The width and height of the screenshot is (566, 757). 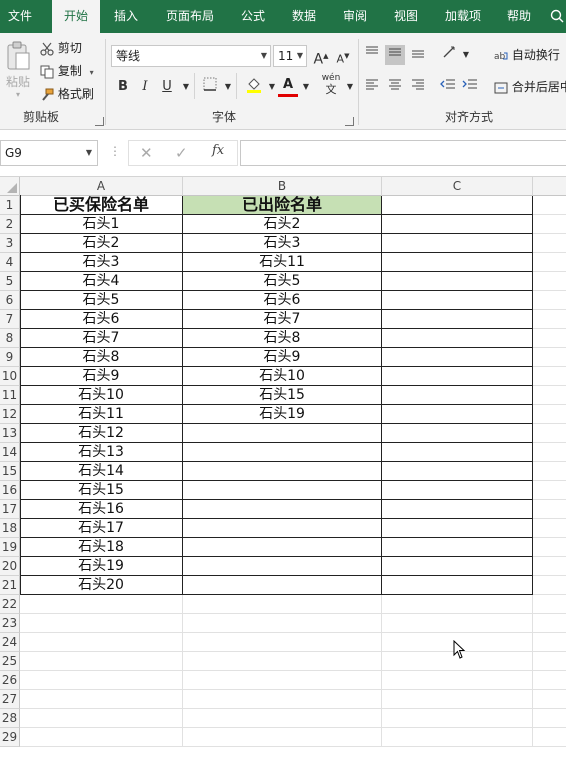 I want to click on cell-b28, so click(x=282, y=718).